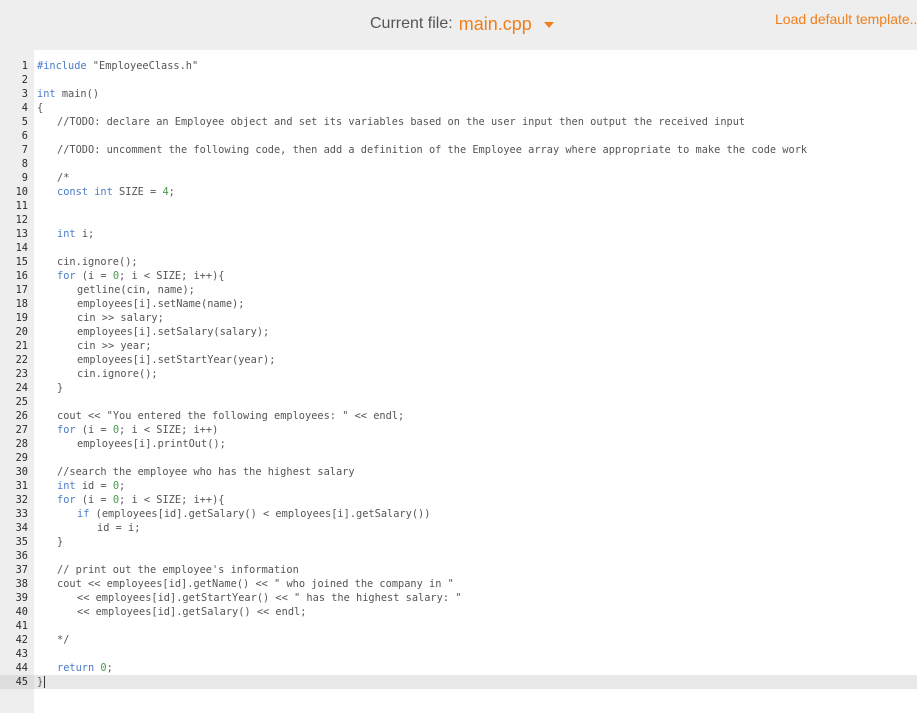 The image size is (917, 713). Describe the element at coordinates (139, 304) in the screenshot. I see `code-text: employees[i].setName(name);` at that location.